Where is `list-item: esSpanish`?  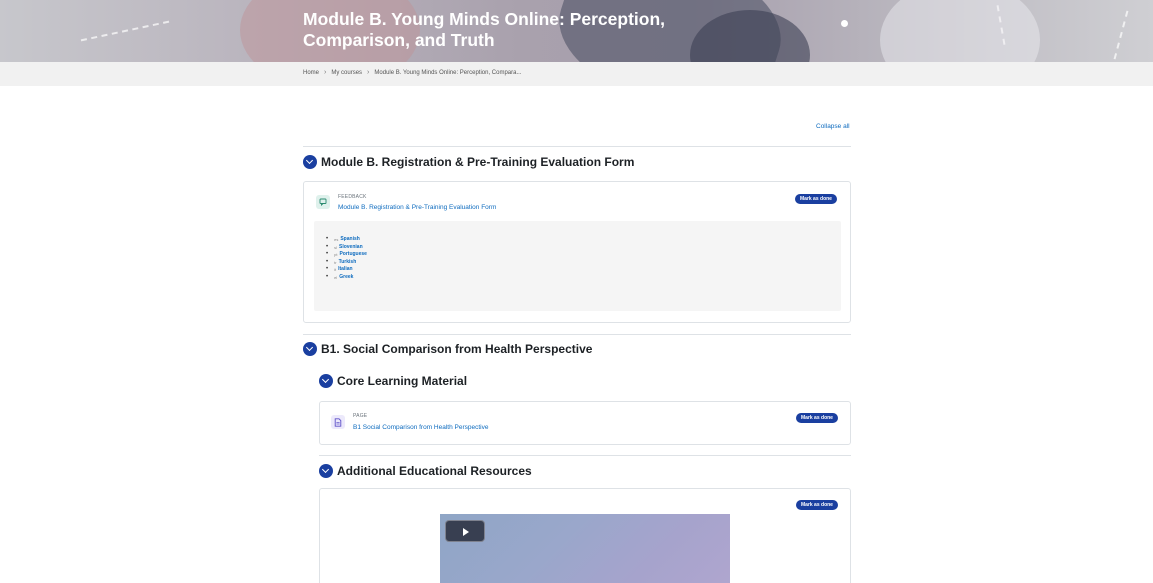
list-item: esSpanish is located at coordinates (346, 240).